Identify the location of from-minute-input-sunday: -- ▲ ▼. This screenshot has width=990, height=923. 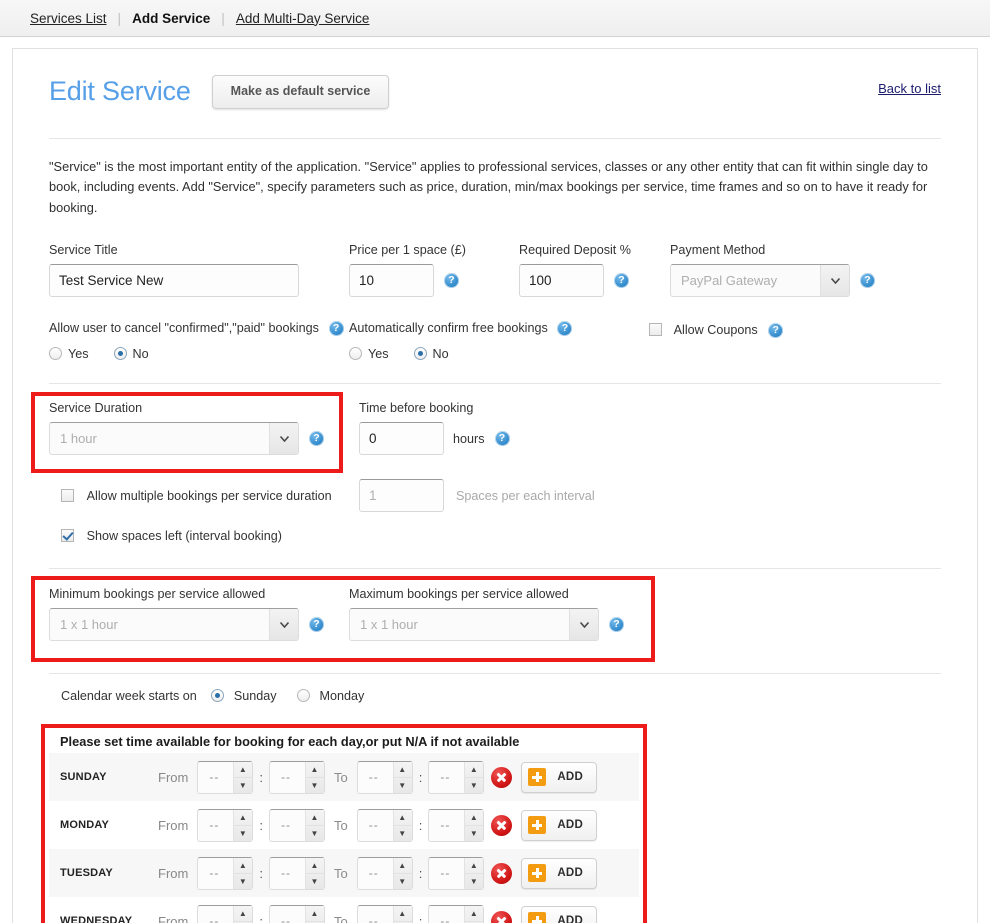
(296, 777).